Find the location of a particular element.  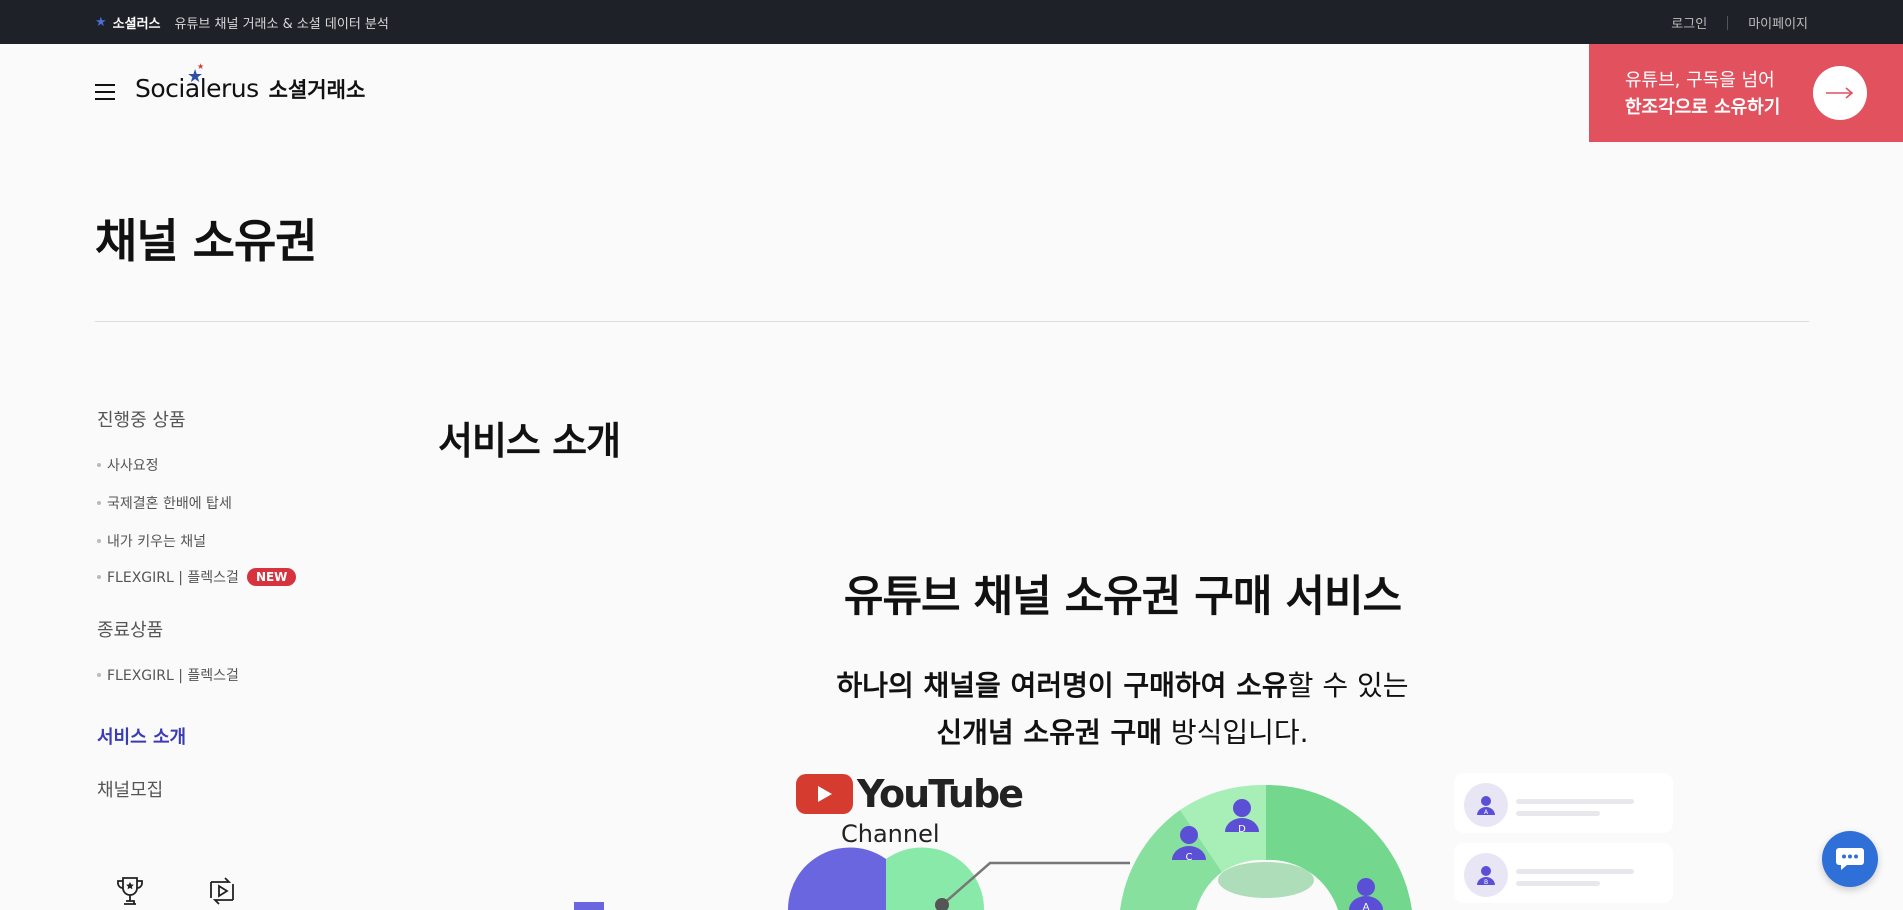

chat-bubble-icon is located at coordinates (1850, 859).